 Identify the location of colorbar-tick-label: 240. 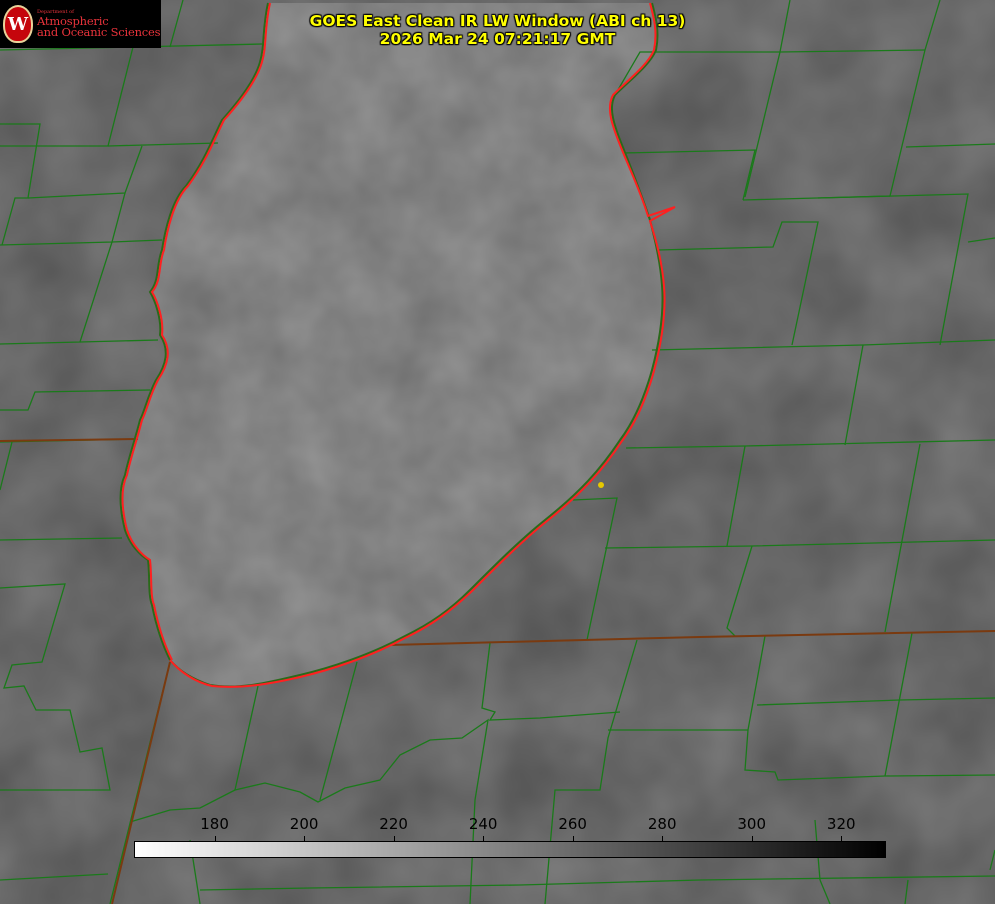
(483, 824).